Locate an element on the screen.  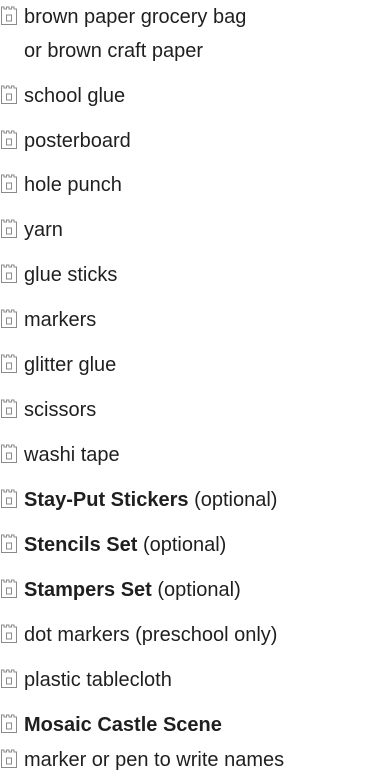
item-name-bold: Stampers Set is located at coordinates (88, 590).